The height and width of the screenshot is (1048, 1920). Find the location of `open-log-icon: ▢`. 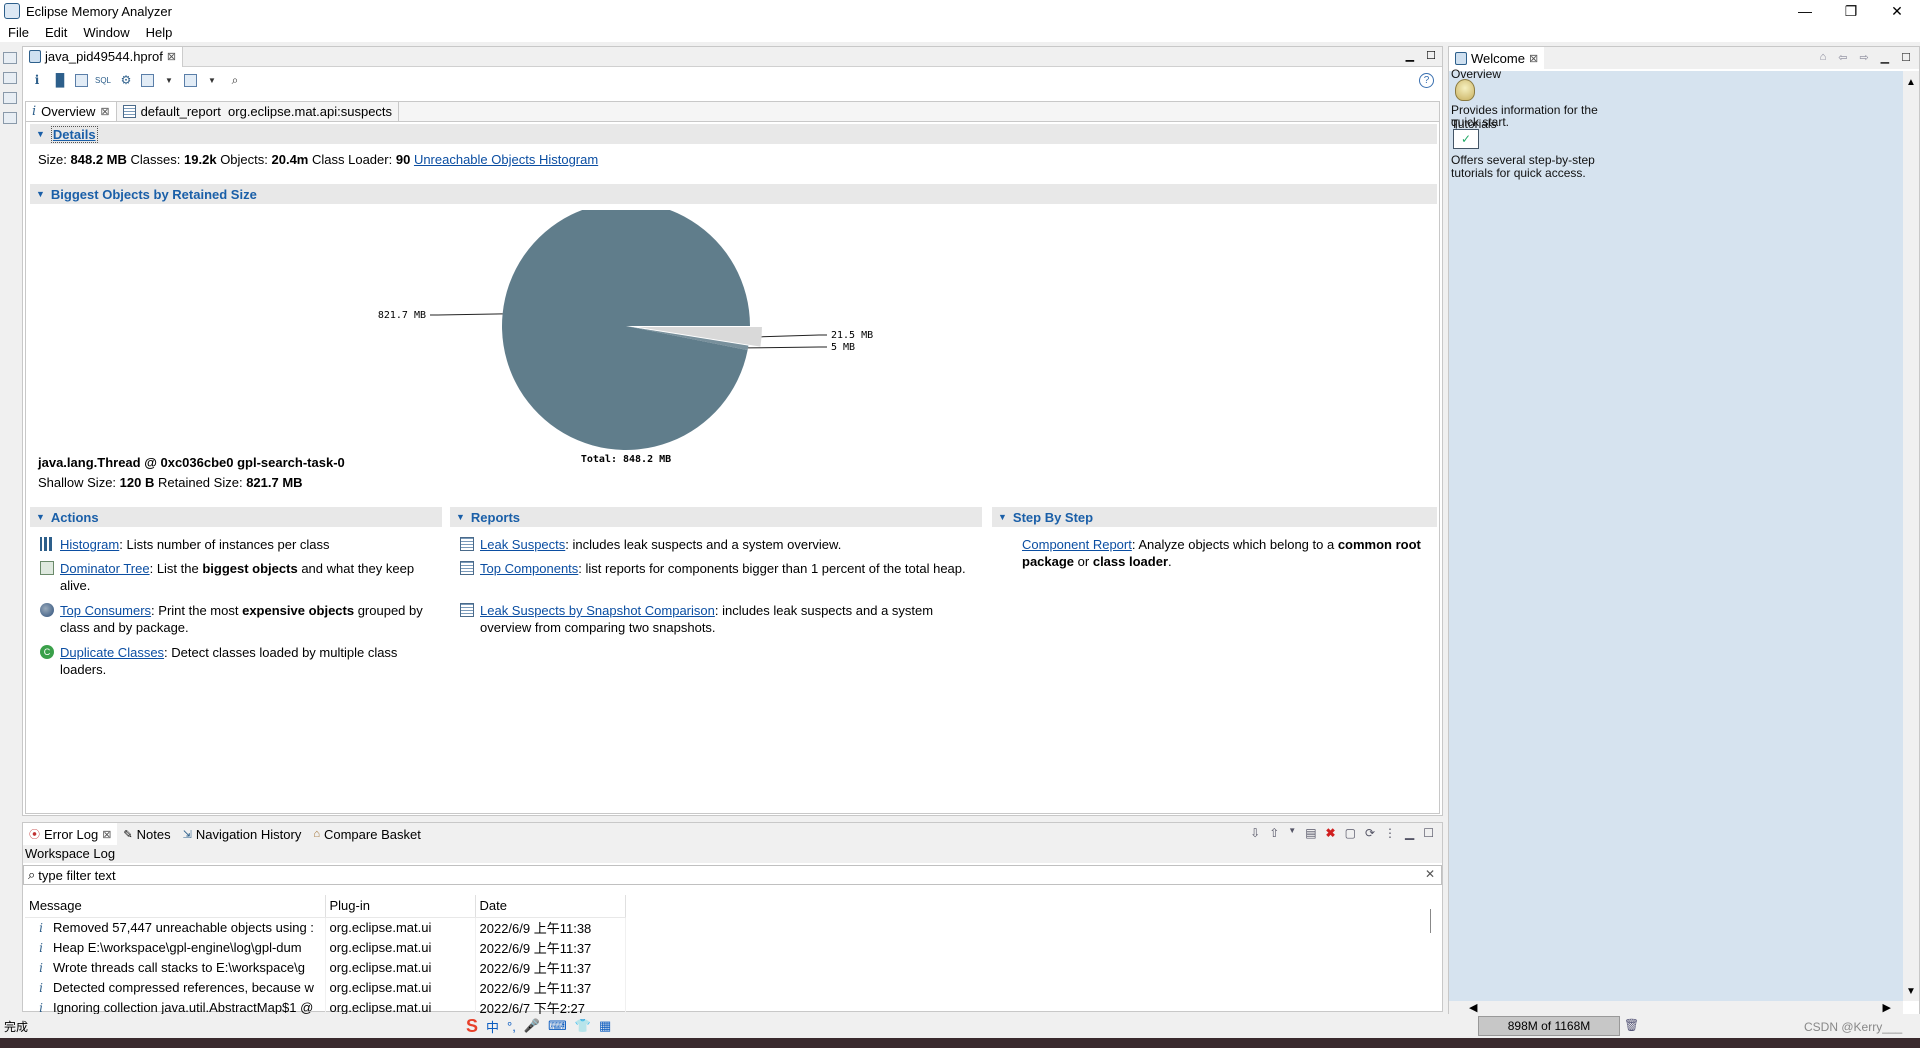

open-log-icon: ▢ is located at coordinates (1350, 833).